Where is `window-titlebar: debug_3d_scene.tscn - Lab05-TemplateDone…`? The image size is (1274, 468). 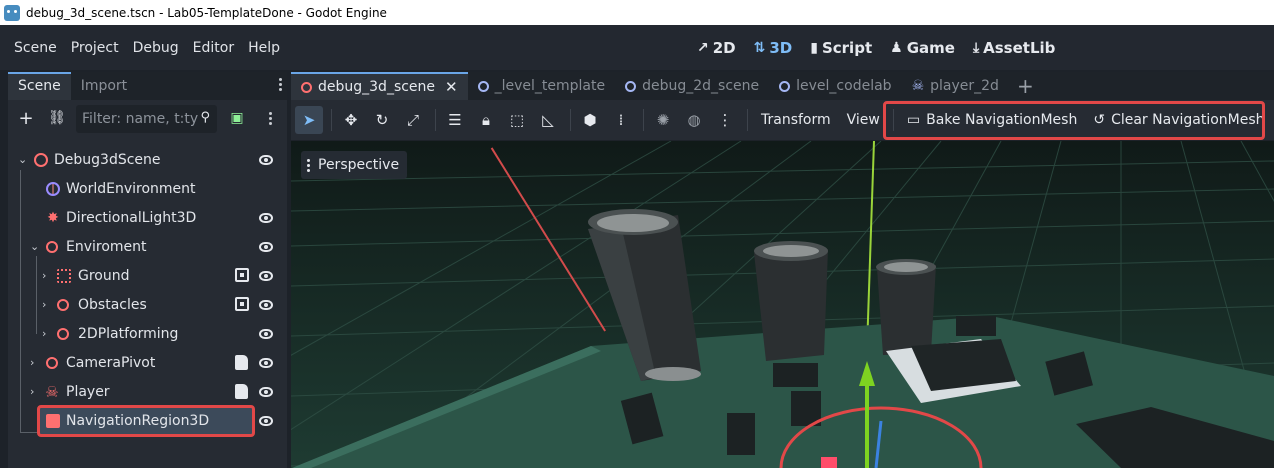
window-titlebar: debug_3d_scene.tscn - Lab05-TemplateDone… is located at coordinates (637, 12).